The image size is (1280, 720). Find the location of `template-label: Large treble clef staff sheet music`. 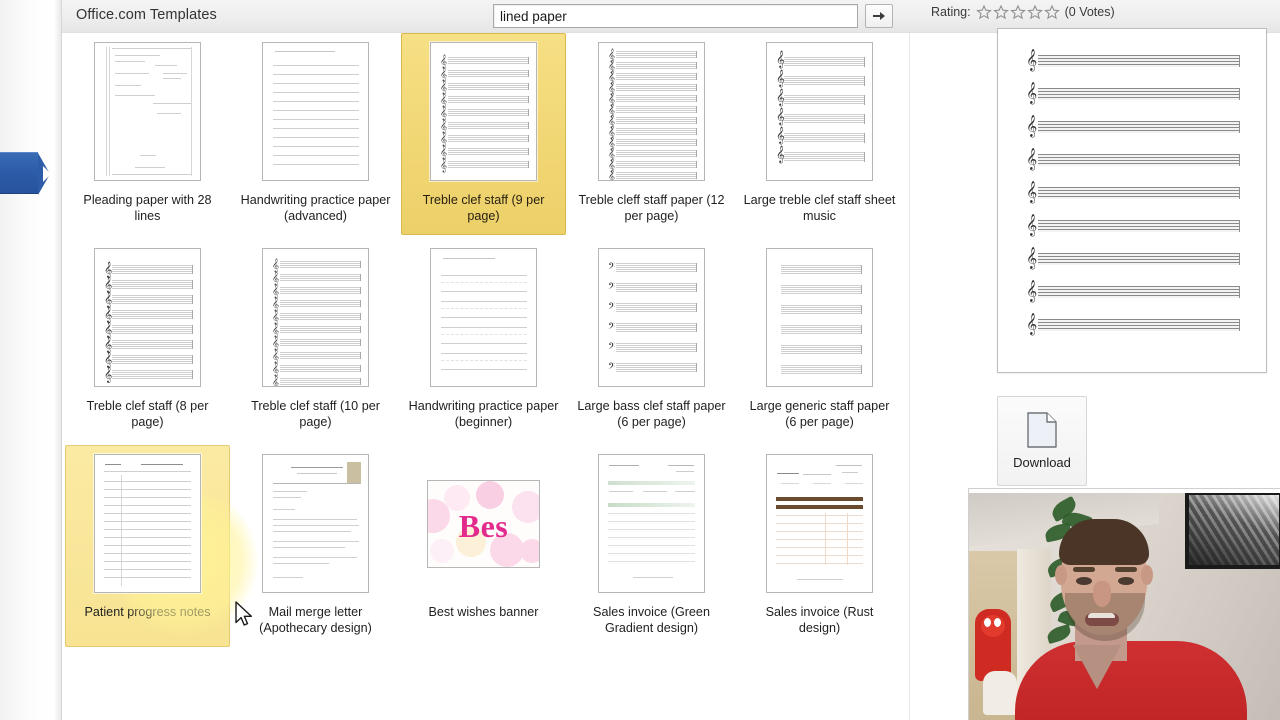

template-label: Large treble clef staff sheet music is located at coordinates (819, 208).